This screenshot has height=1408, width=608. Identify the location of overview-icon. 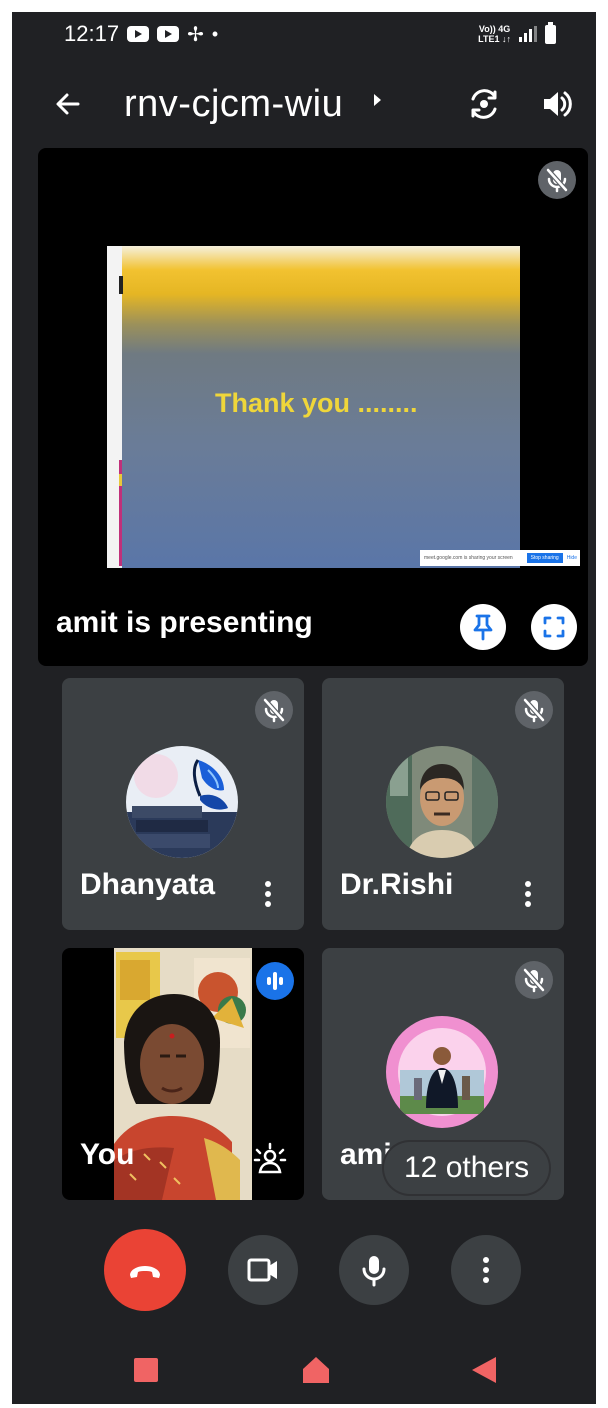
(146, 1370).